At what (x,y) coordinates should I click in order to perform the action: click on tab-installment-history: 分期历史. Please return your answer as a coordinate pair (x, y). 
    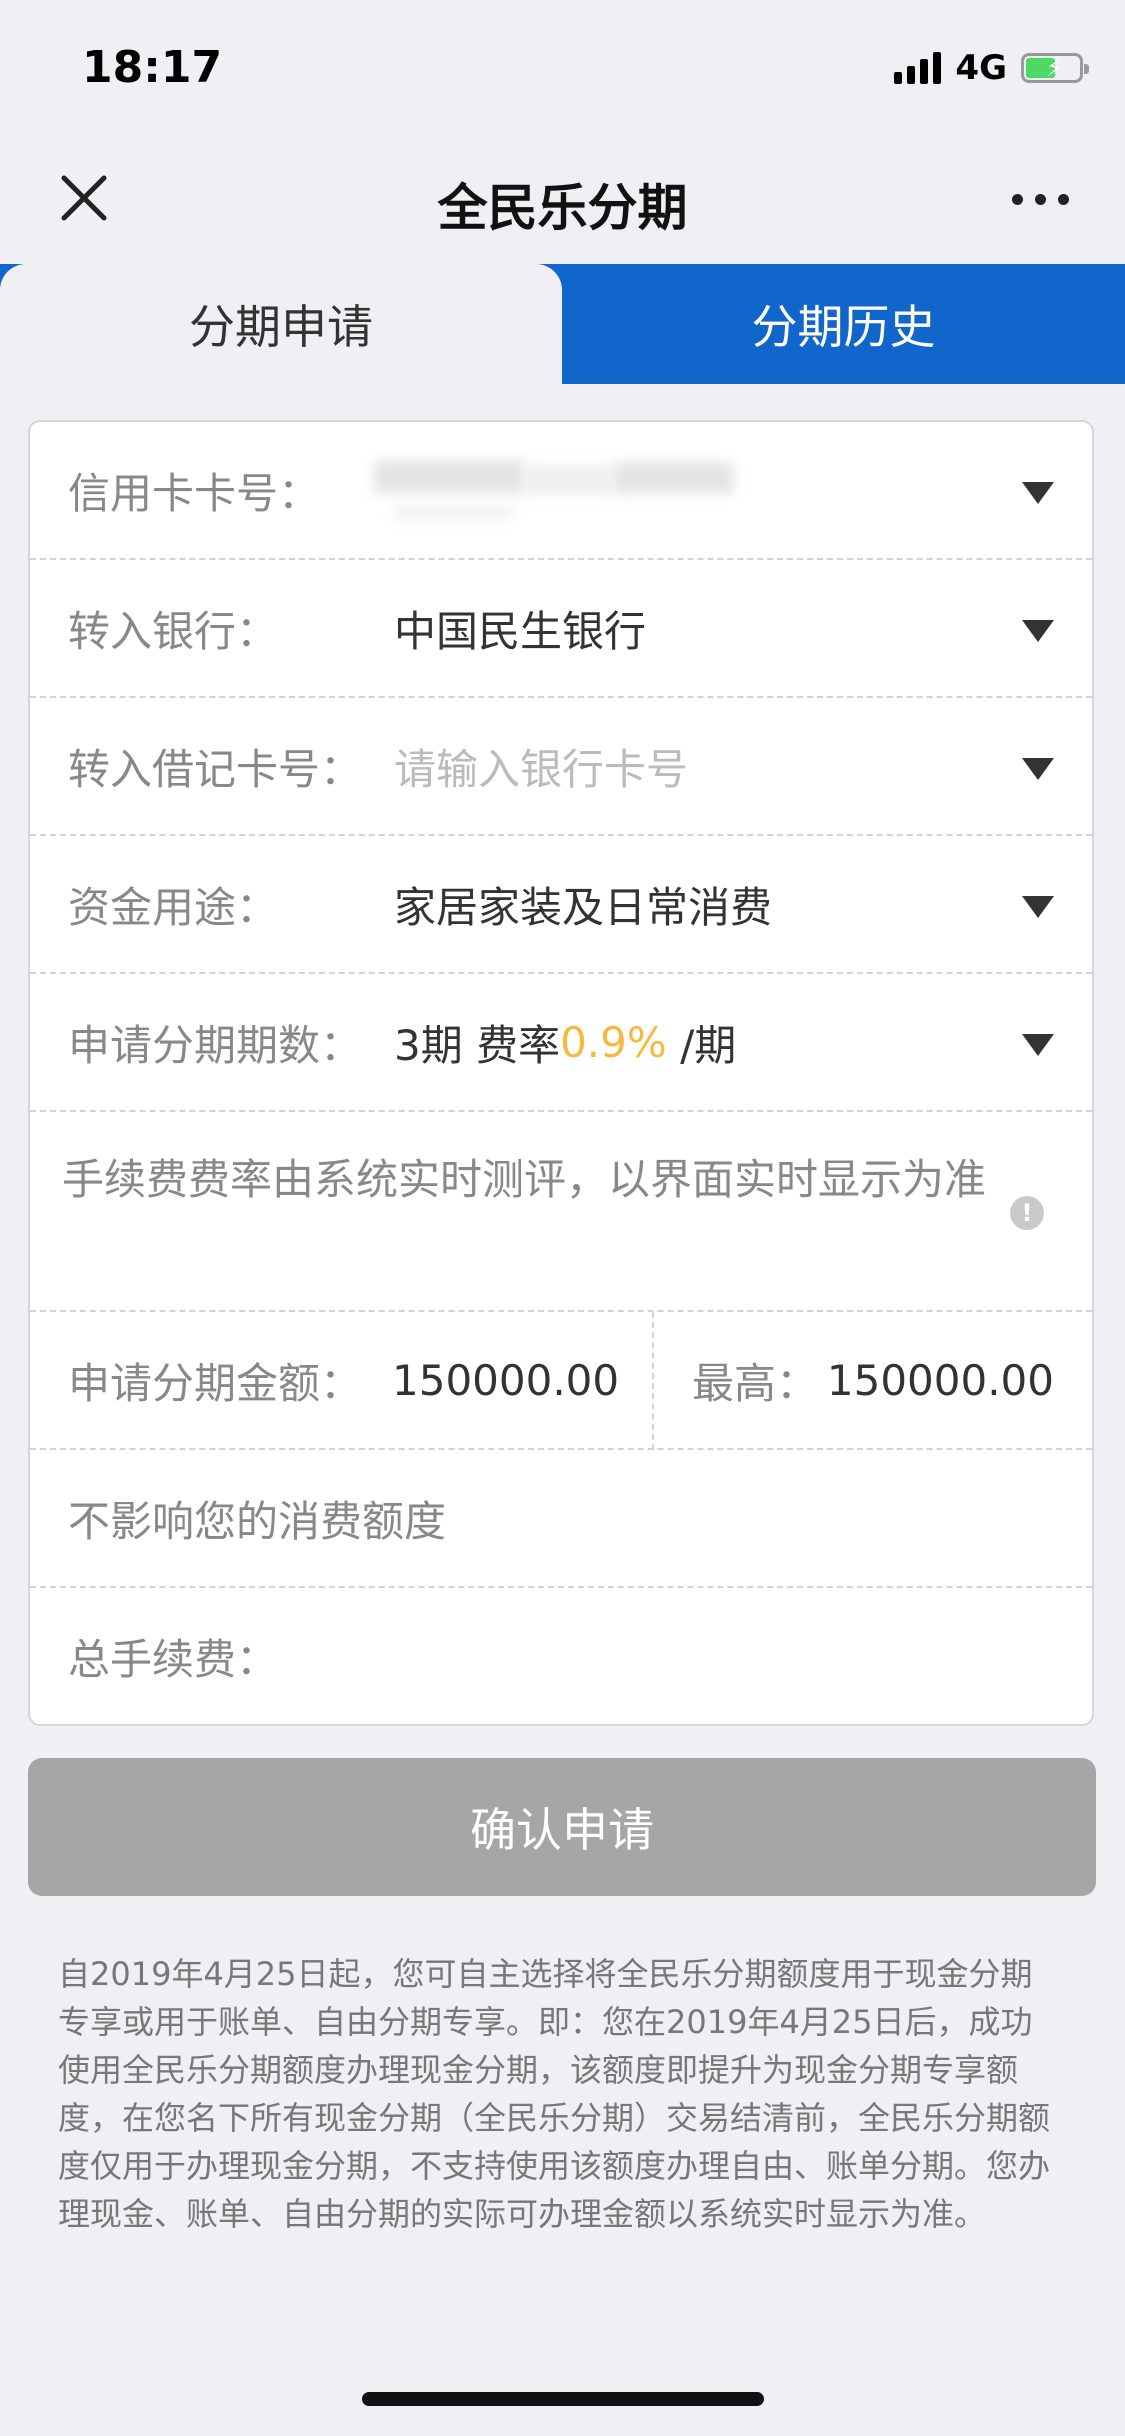
    Looking at the image, I should click on (843, 324).